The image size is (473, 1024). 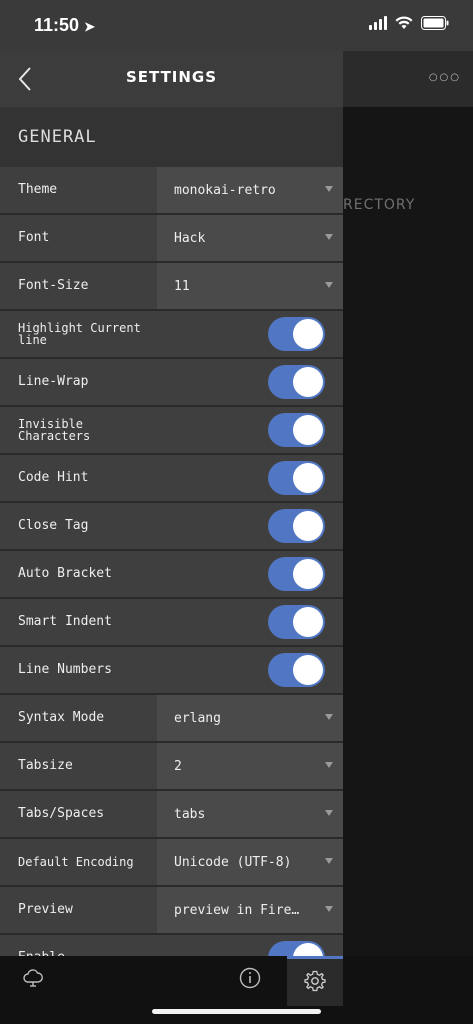 I want to click on cellular-signal-icon, so click(x=378, y=23).